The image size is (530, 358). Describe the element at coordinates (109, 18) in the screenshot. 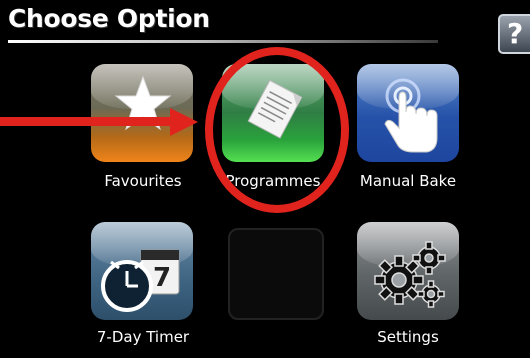

I see `page-title: Choose Option` at that location.